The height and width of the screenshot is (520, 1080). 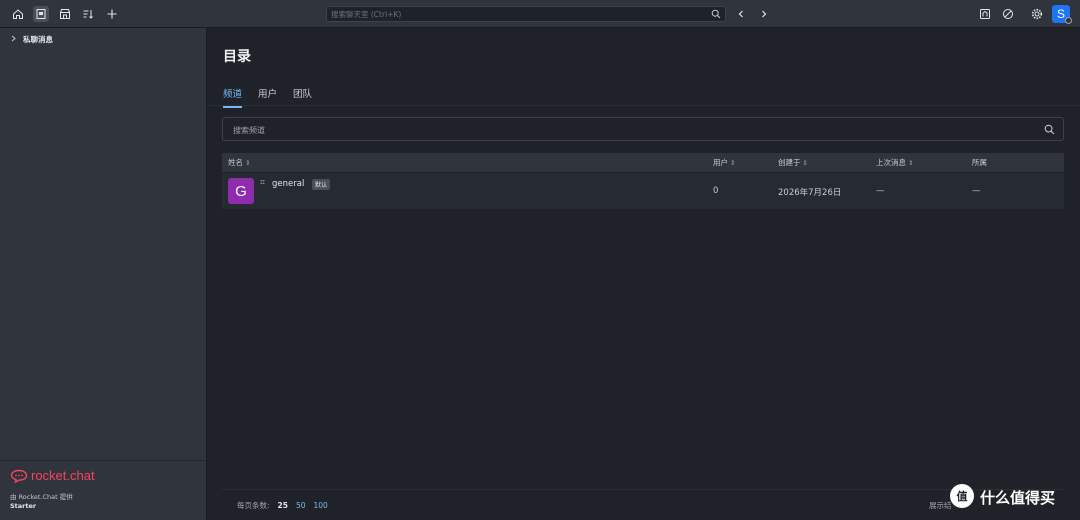 What do you see at coordinates (237, 57) in the screenshot?
I see `page-title: 目录` at bounding box center [237, 57].